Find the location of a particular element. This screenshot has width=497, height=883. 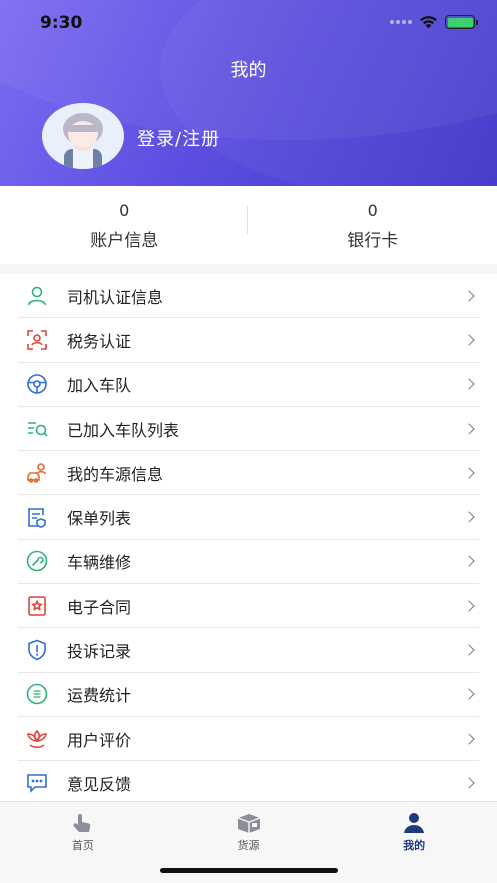

menu-item-label: 保单列表 is located at coordinates (99, 519).